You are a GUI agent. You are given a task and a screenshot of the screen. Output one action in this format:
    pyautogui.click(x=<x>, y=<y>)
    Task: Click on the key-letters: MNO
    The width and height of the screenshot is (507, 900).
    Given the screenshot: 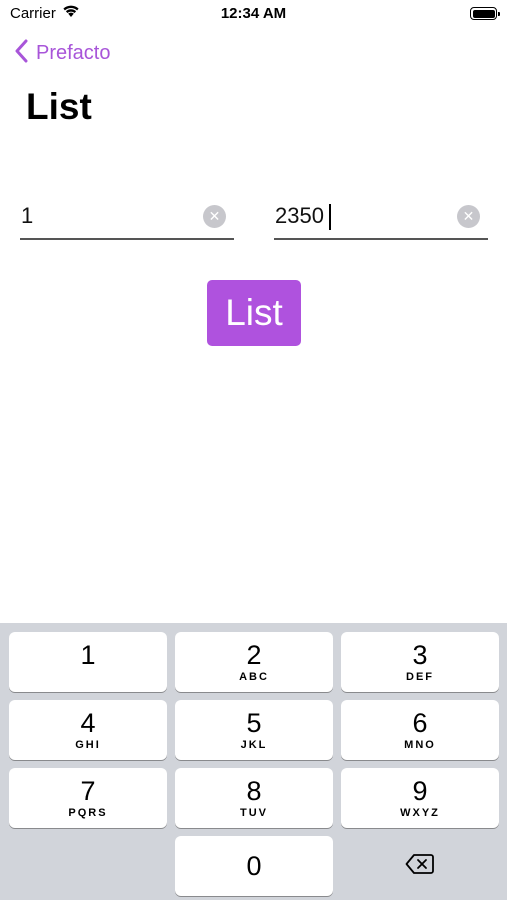 What is the action you would take?
    pyautogui.click(x=420, y=745)
    